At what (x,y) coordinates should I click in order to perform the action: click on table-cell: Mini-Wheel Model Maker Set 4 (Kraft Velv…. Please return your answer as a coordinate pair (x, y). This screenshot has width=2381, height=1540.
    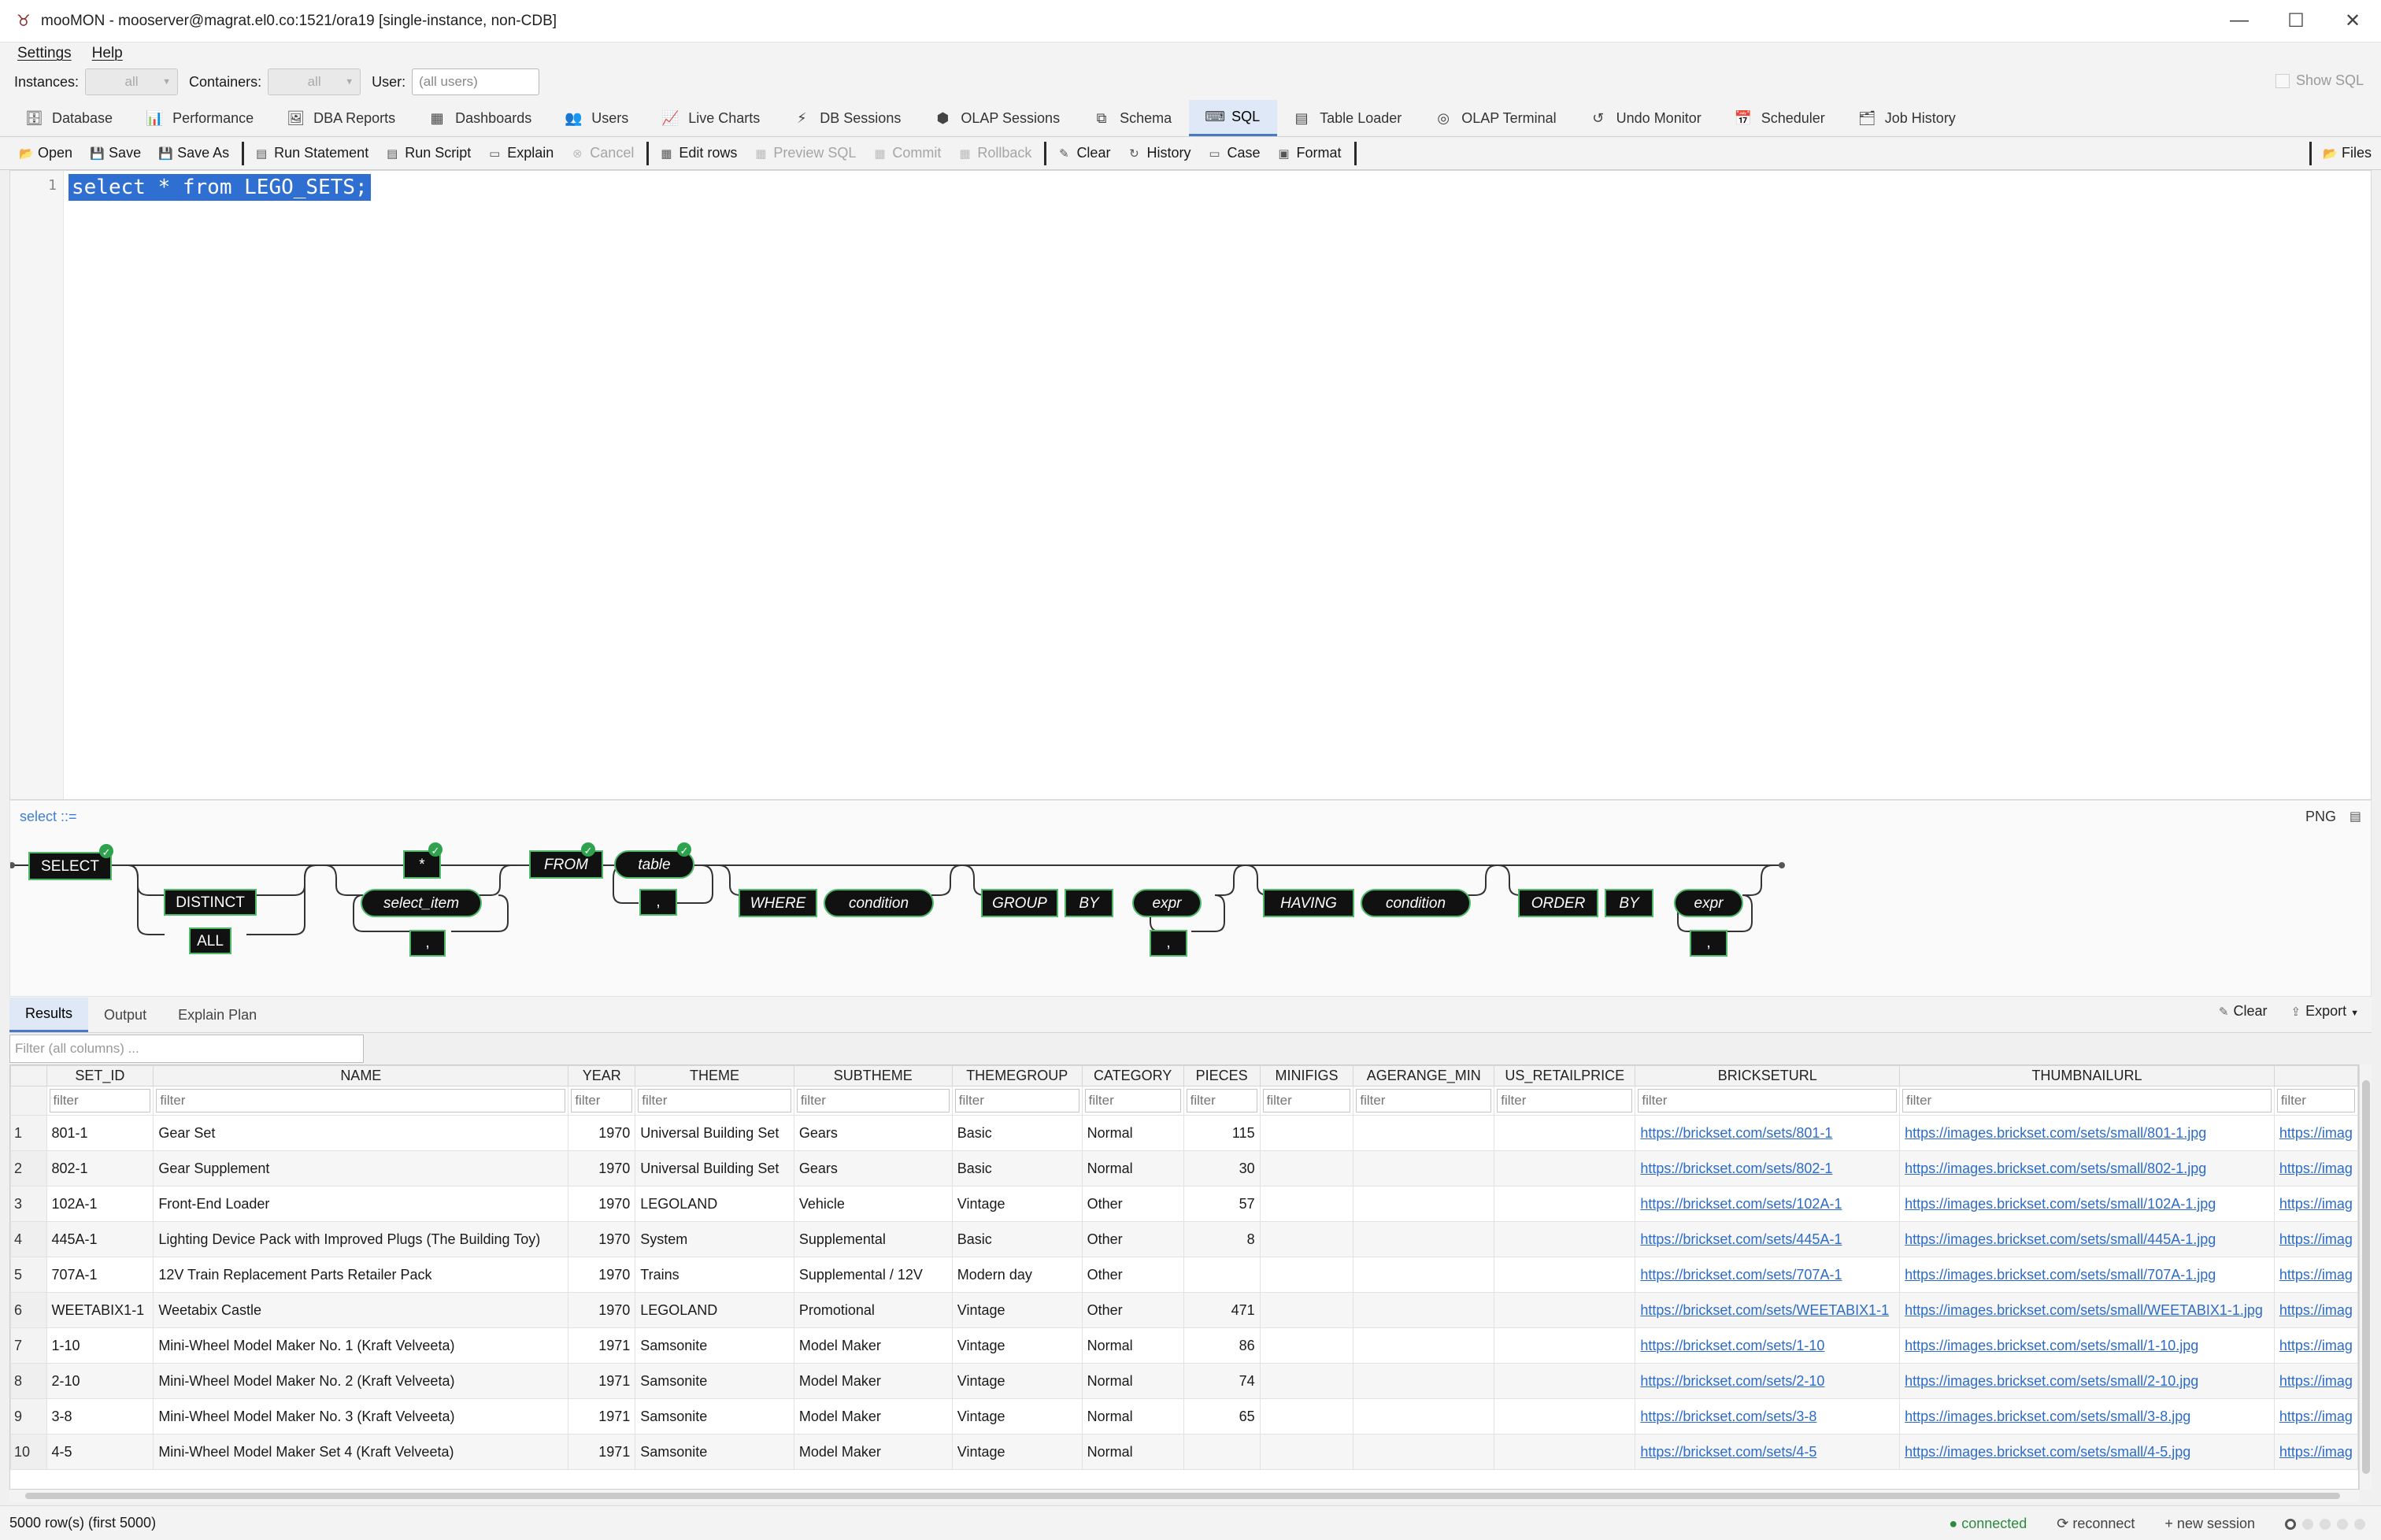
    Looking at the image, I should click on (361, 1452).